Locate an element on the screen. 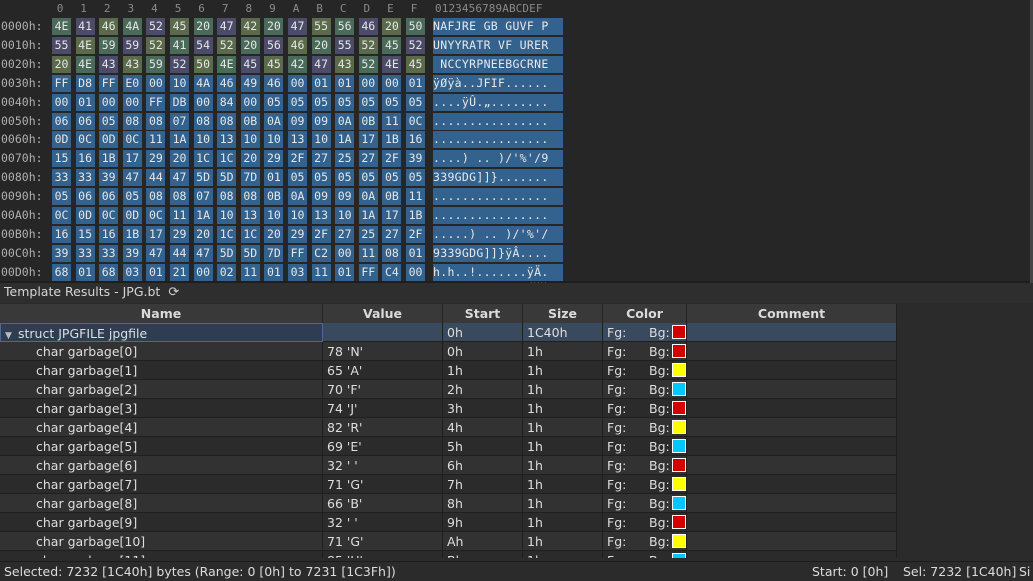 The width and height of the screenshot is (1033, 581). template-row: char garbage[4] 82 'R' 4h 1h Fg: Bg: is located at coordinates (448, 427).